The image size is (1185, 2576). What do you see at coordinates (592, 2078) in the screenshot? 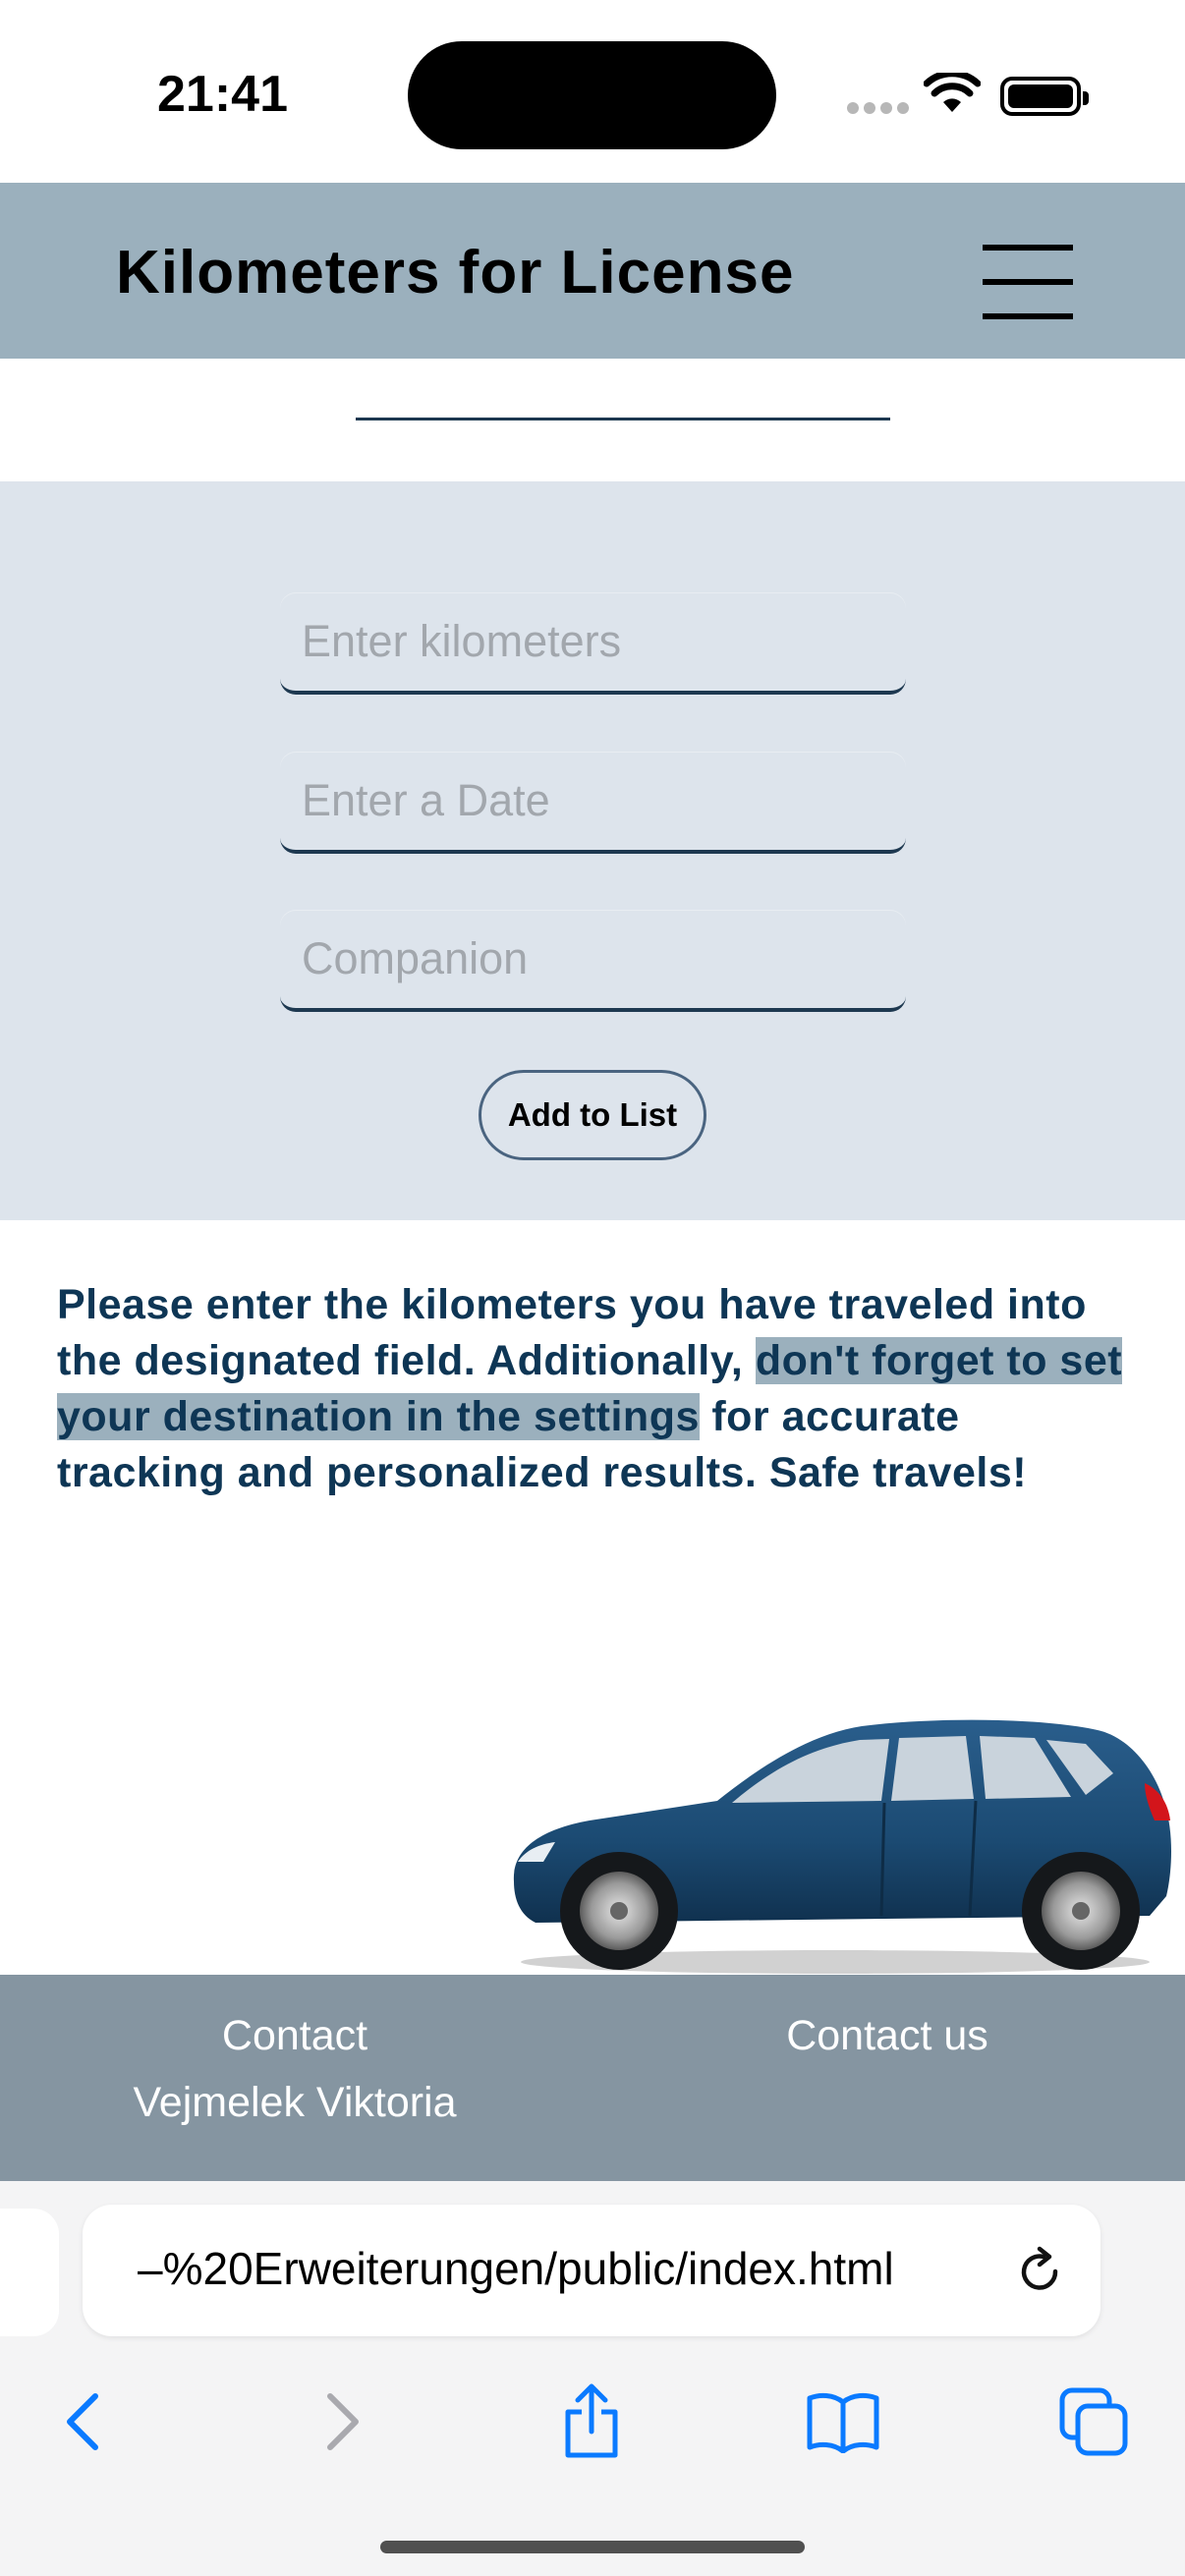
I see `page-footer: Contact Vejmelek Viktoria Contact us` at bounding box center [592, 2078].